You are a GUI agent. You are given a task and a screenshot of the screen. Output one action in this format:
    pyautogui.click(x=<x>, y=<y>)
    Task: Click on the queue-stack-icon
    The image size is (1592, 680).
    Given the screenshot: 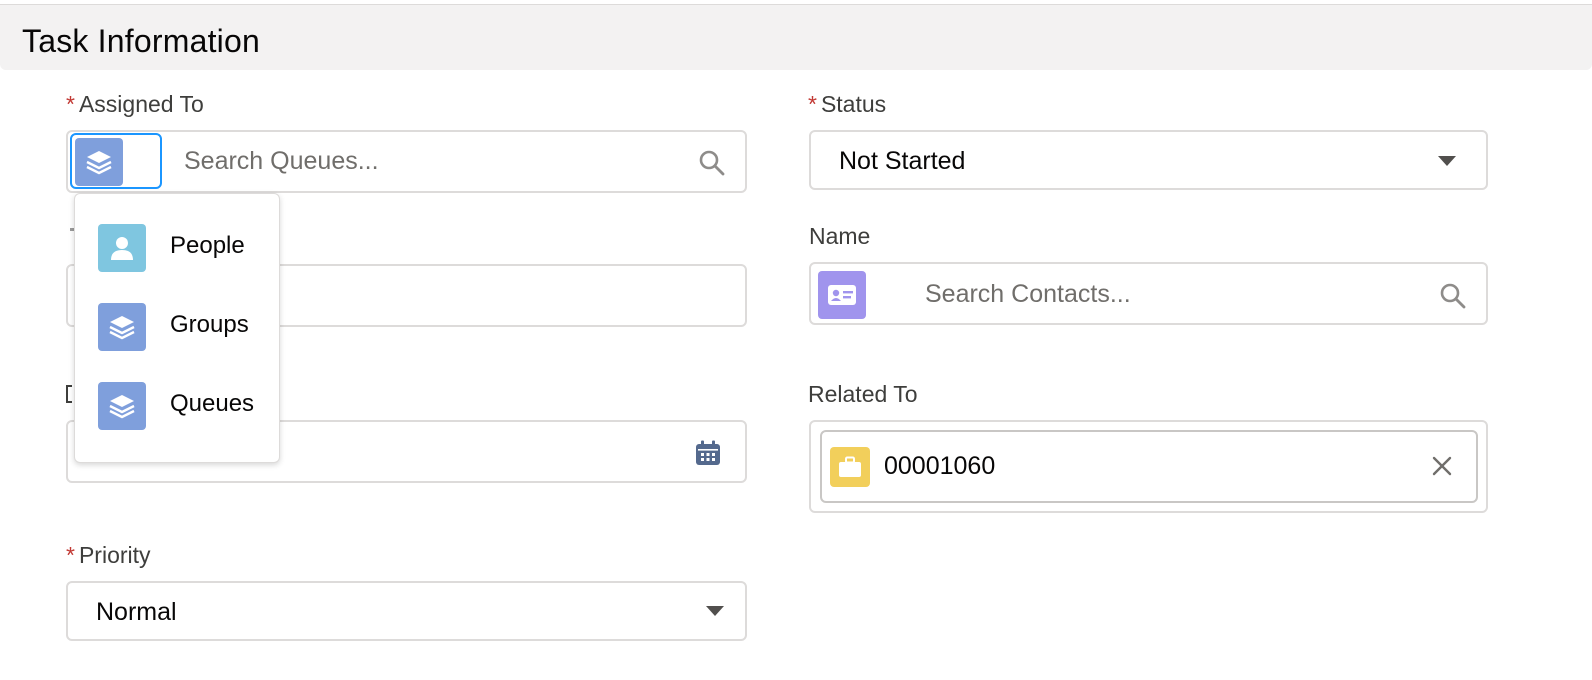 What is the action you would take?
    pyautogui.click(x=99, y=162)
    